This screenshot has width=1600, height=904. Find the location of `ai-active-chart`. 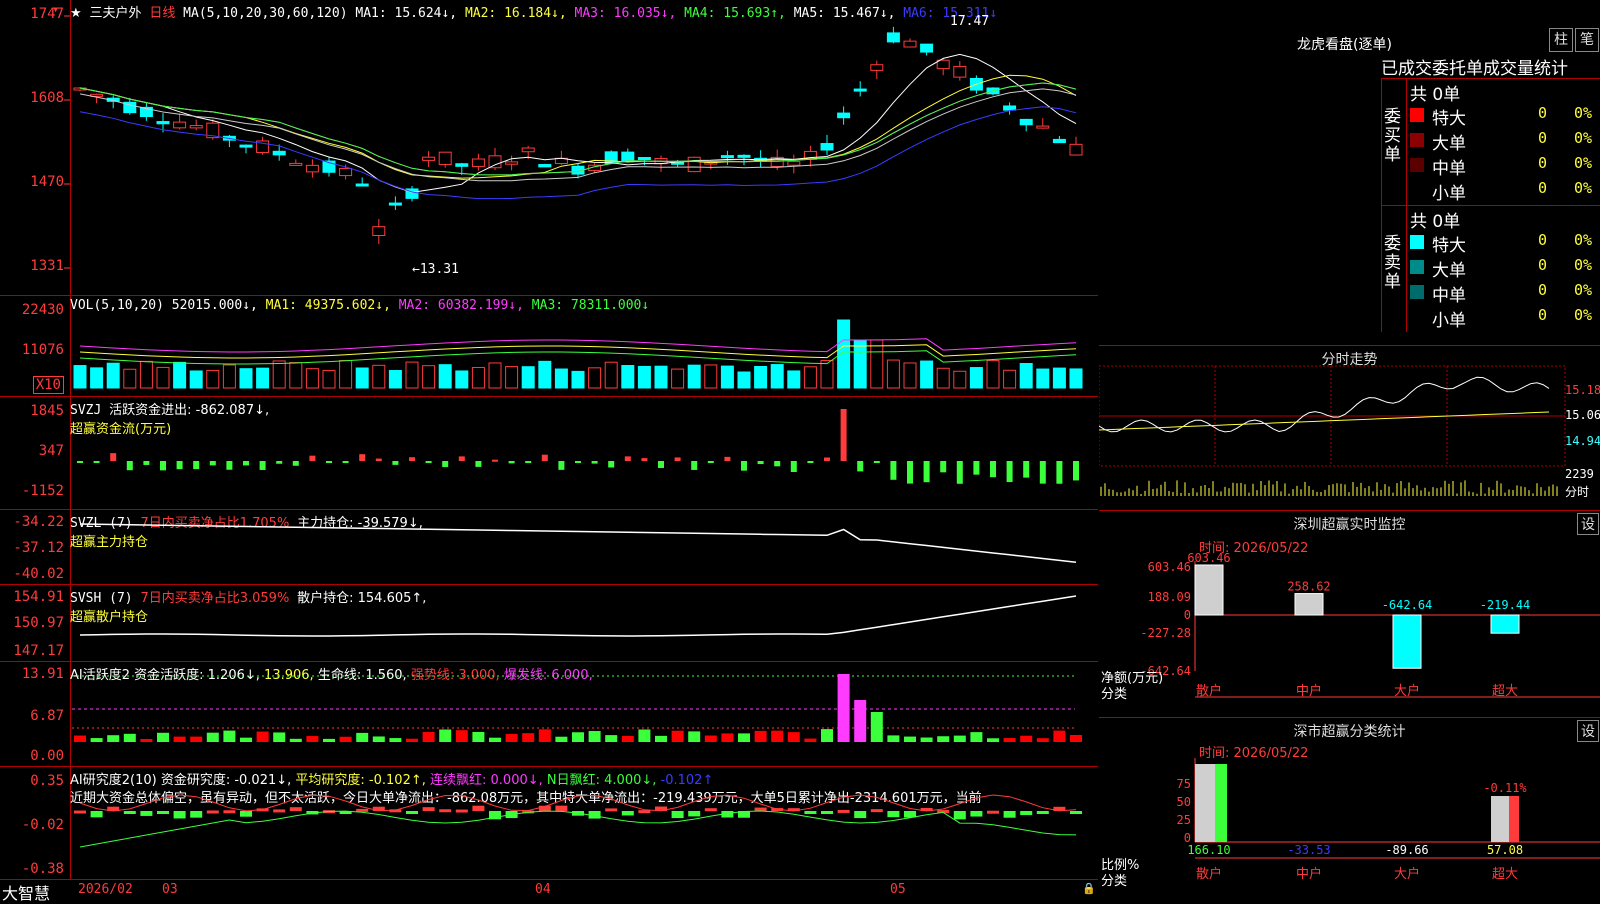

ai-active-chart is located at coordinates (549, 714).